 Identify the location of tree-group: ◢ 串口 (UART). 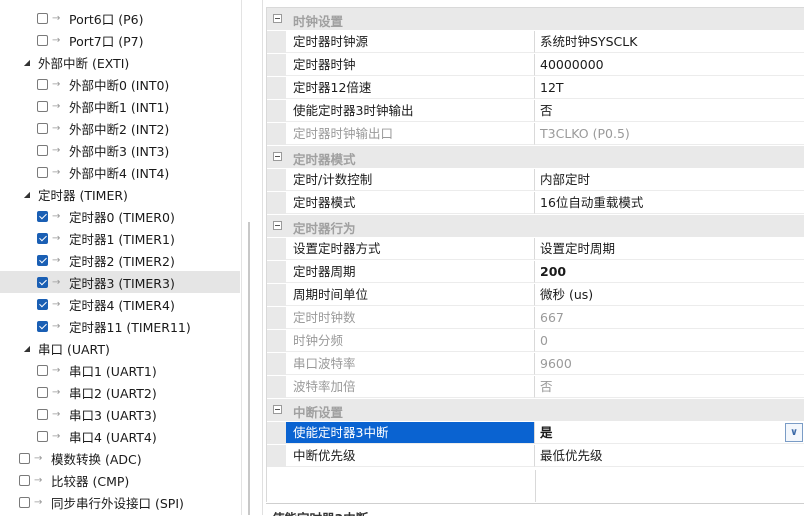
(120, 348).